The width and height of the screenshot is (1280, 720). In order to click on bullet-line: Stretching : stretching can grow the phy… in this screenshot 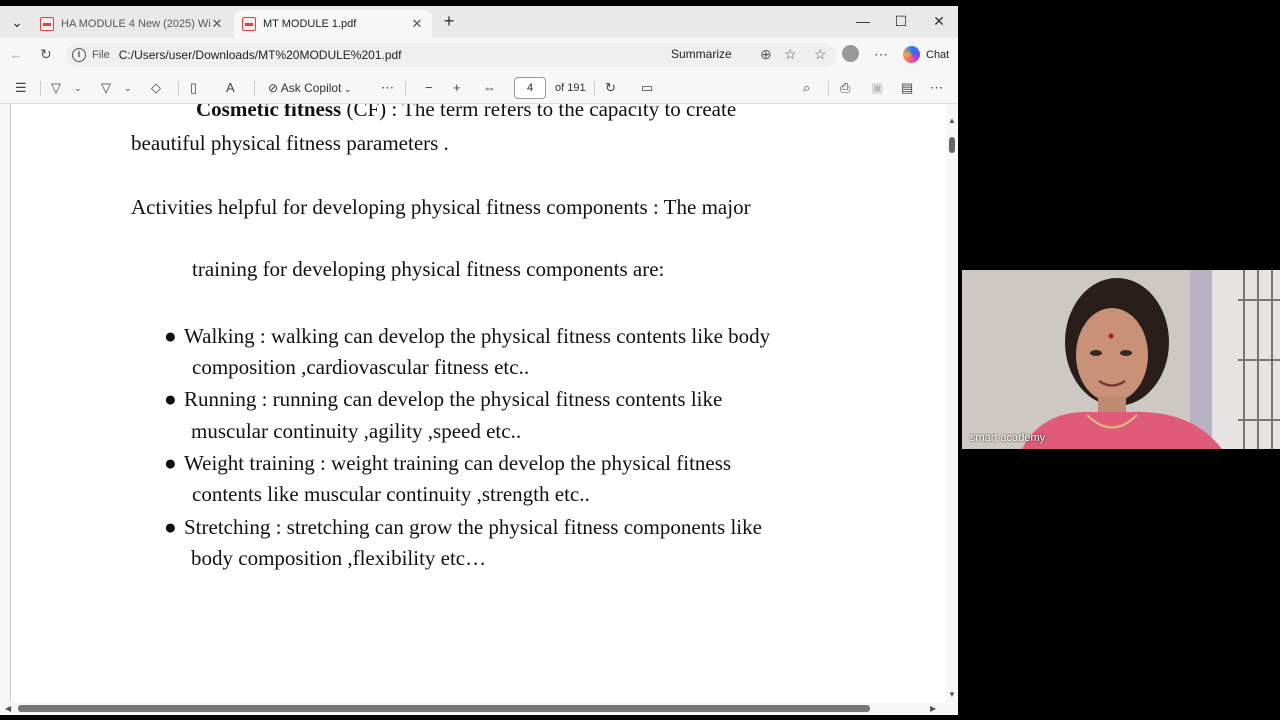, I will do `click(473, 527)`.